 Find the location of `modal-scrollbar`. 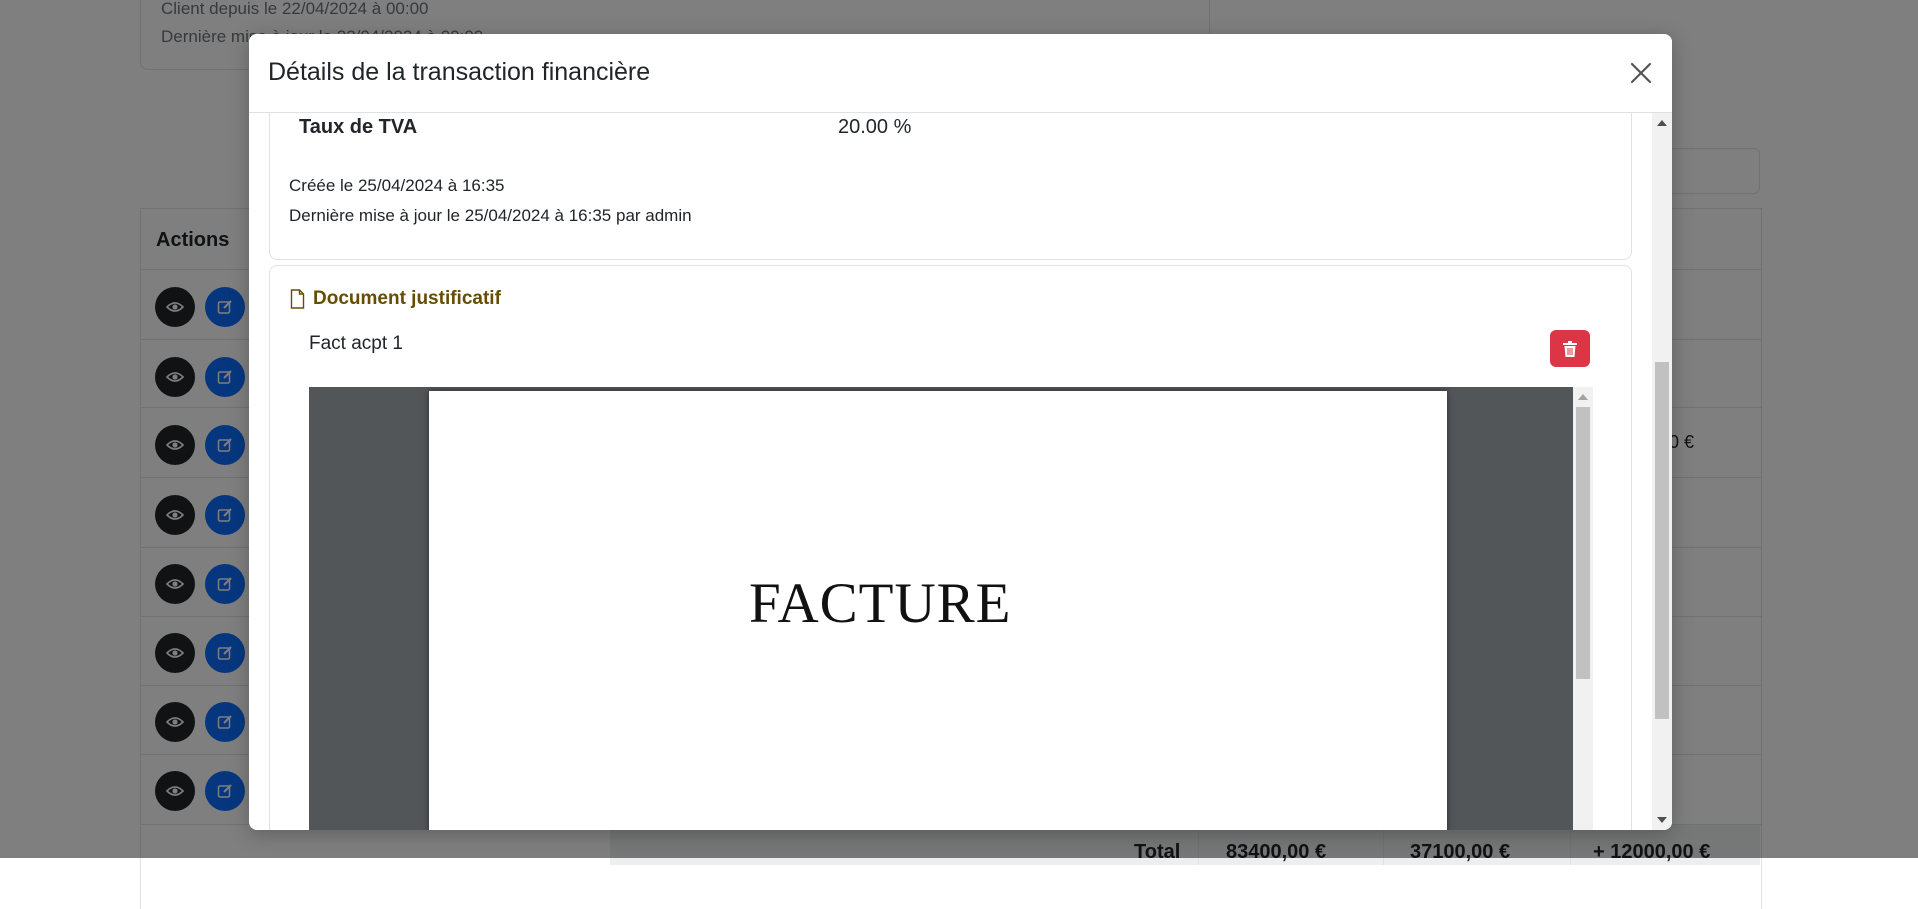

modal-scrollbar is located at coordinates (1662, 471).